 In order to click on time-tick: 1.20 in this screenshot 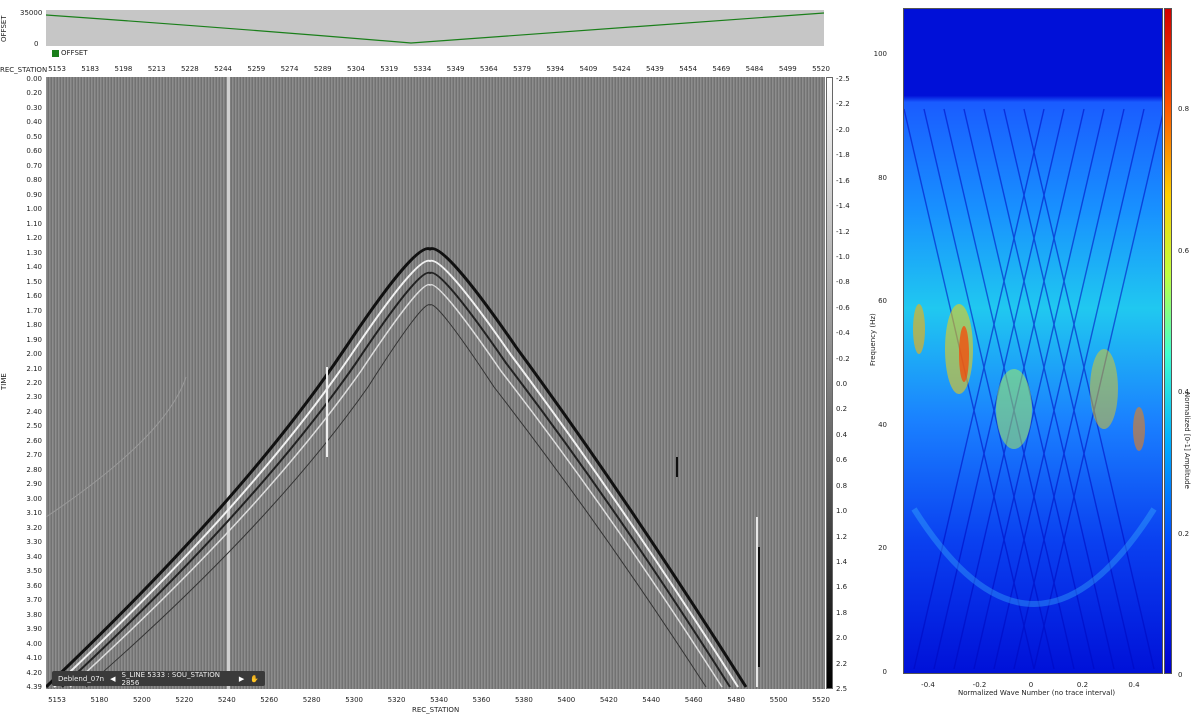, I will do `click(34, 238)`.